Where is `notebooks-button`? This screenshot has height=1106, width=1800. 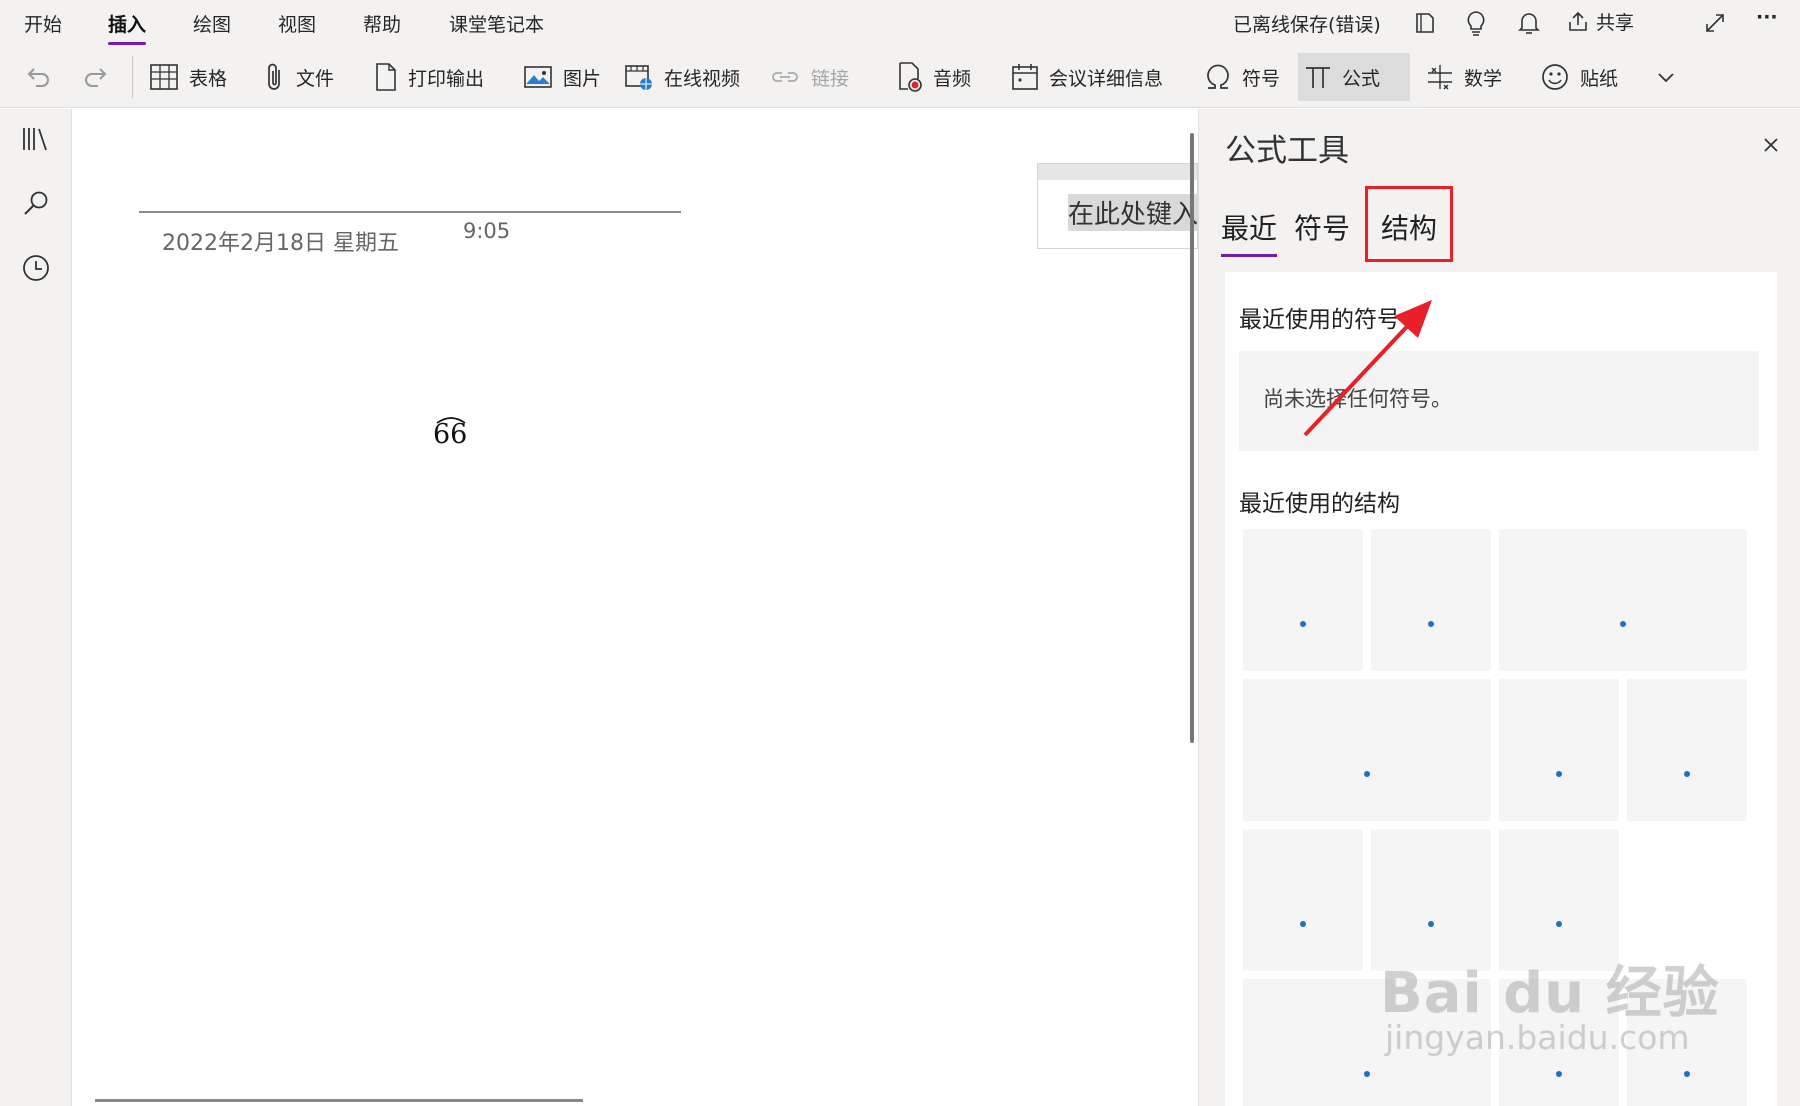
notebooks-button is located at coordinates (36, 139).